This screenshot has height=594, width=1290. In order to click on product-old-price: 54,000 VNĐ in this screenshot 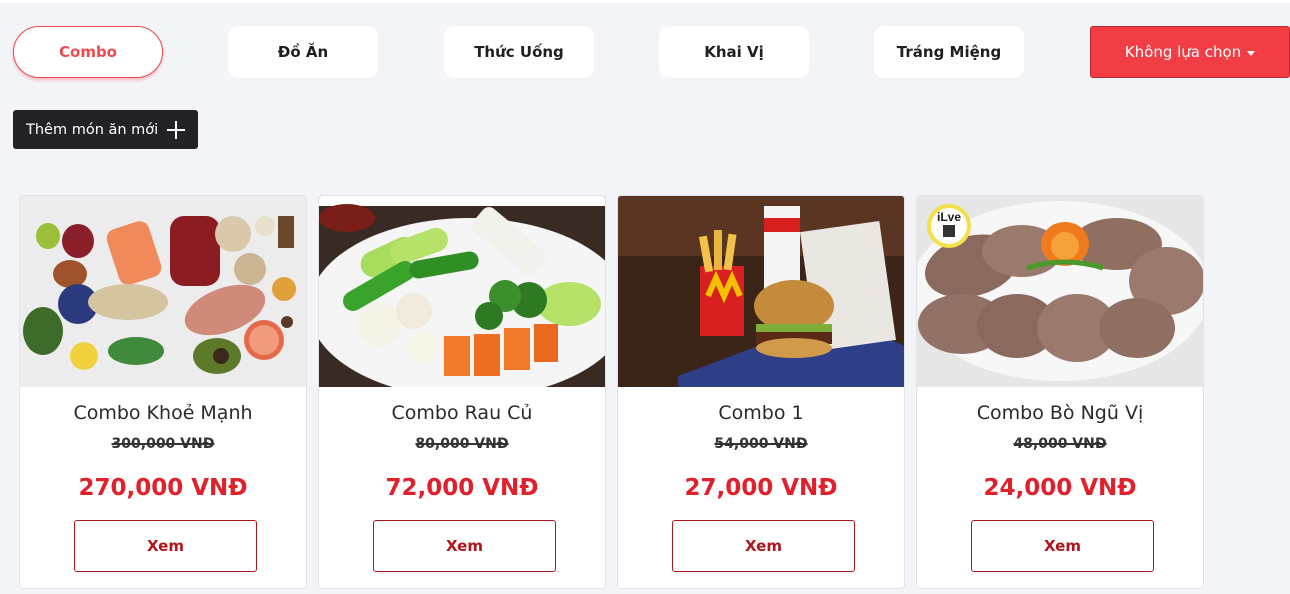, I will do `click(761, 444)`.